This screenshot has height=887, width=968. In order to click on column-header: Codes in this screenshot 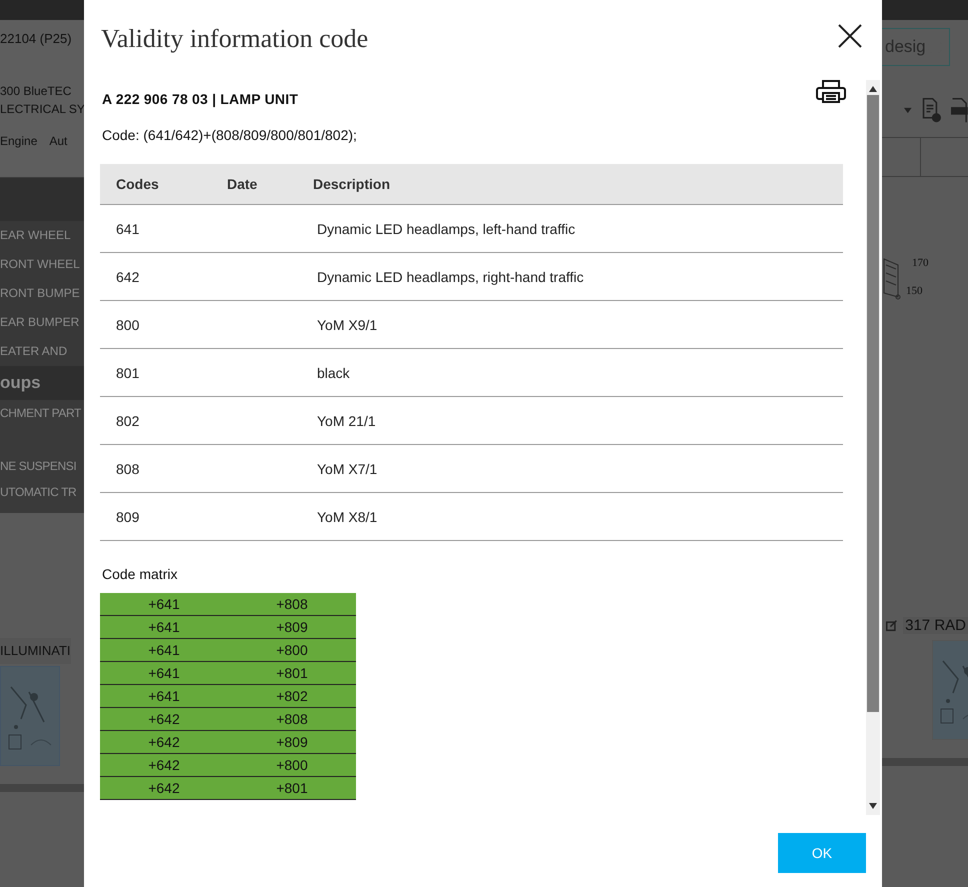, I will do `click(163, 184)`.